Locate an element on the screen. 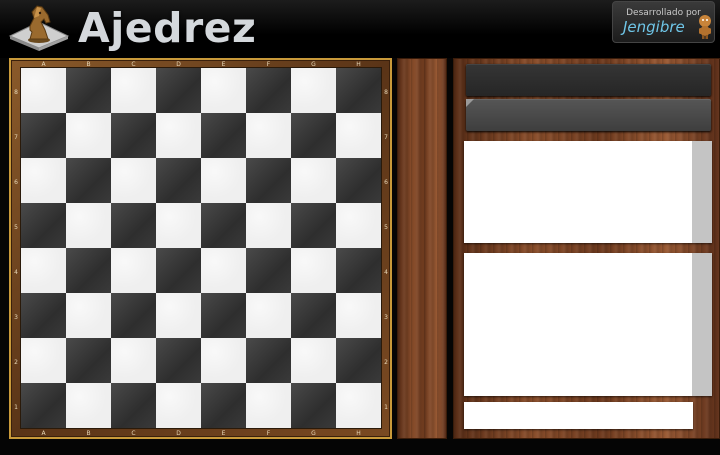 This screenshot has height=455, width=720. square-d4 is located at coordinates (178, 270).